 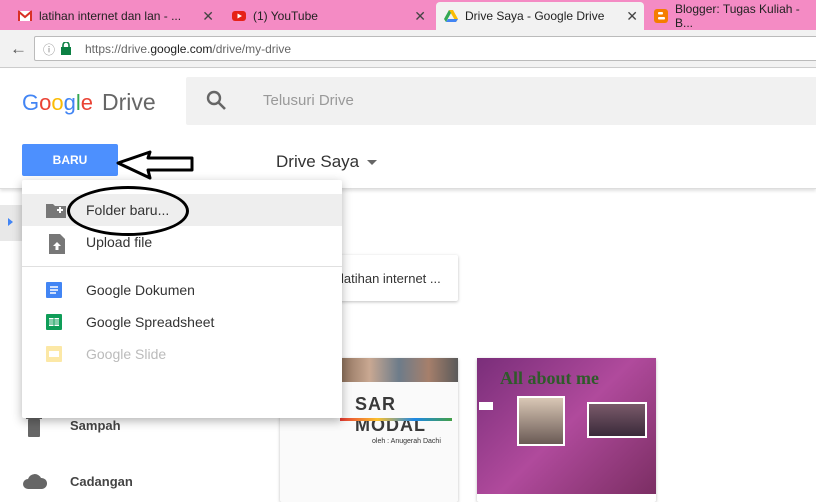 What do you see at coordinates (150, 322) in the screenshot?
I see `menu-item-label: Google Spreadsheet` at bounding box center [150, 322].